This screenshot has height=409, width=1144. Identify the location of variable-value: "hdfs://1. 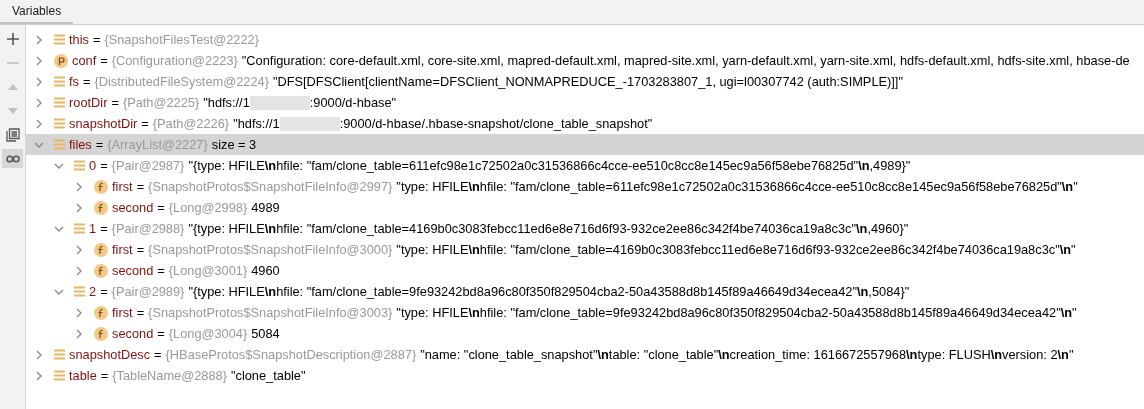
(256, 123).